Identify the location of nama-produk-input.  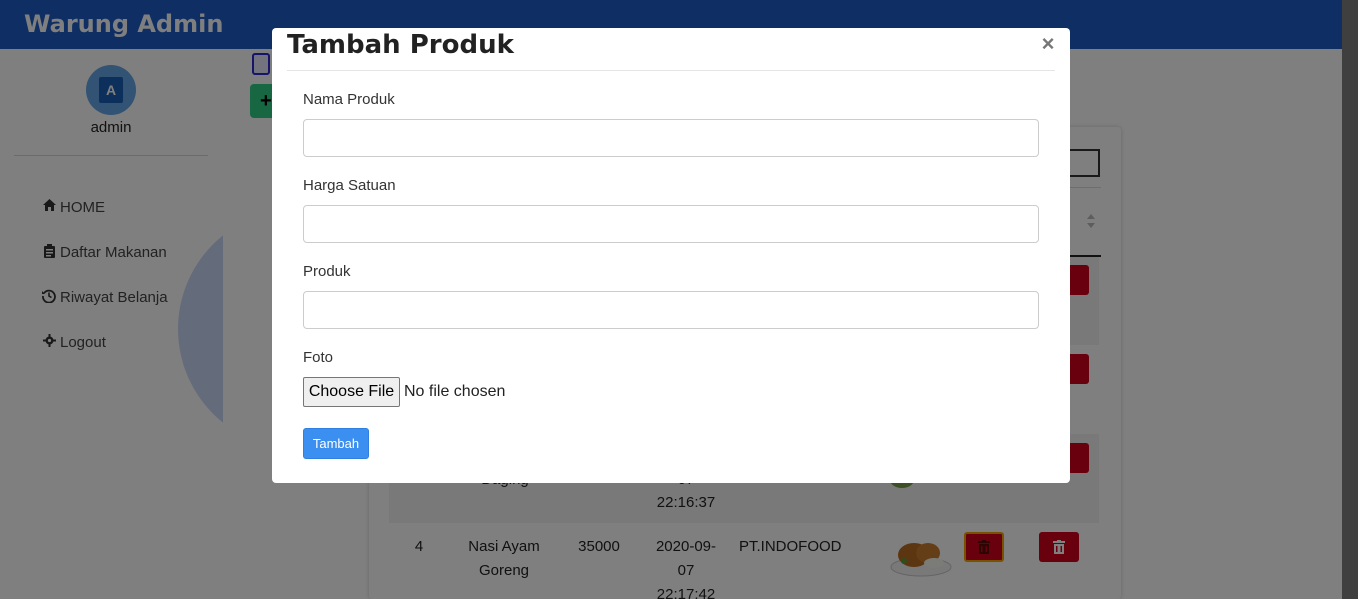
(671, 138).